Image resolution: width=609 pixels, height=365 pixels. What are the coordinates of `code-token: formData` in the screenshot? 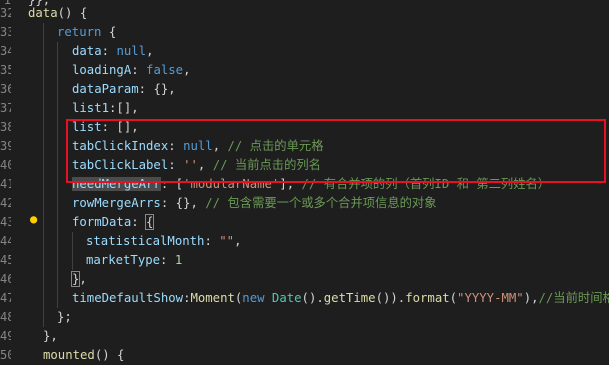 It's located at (101, 222).